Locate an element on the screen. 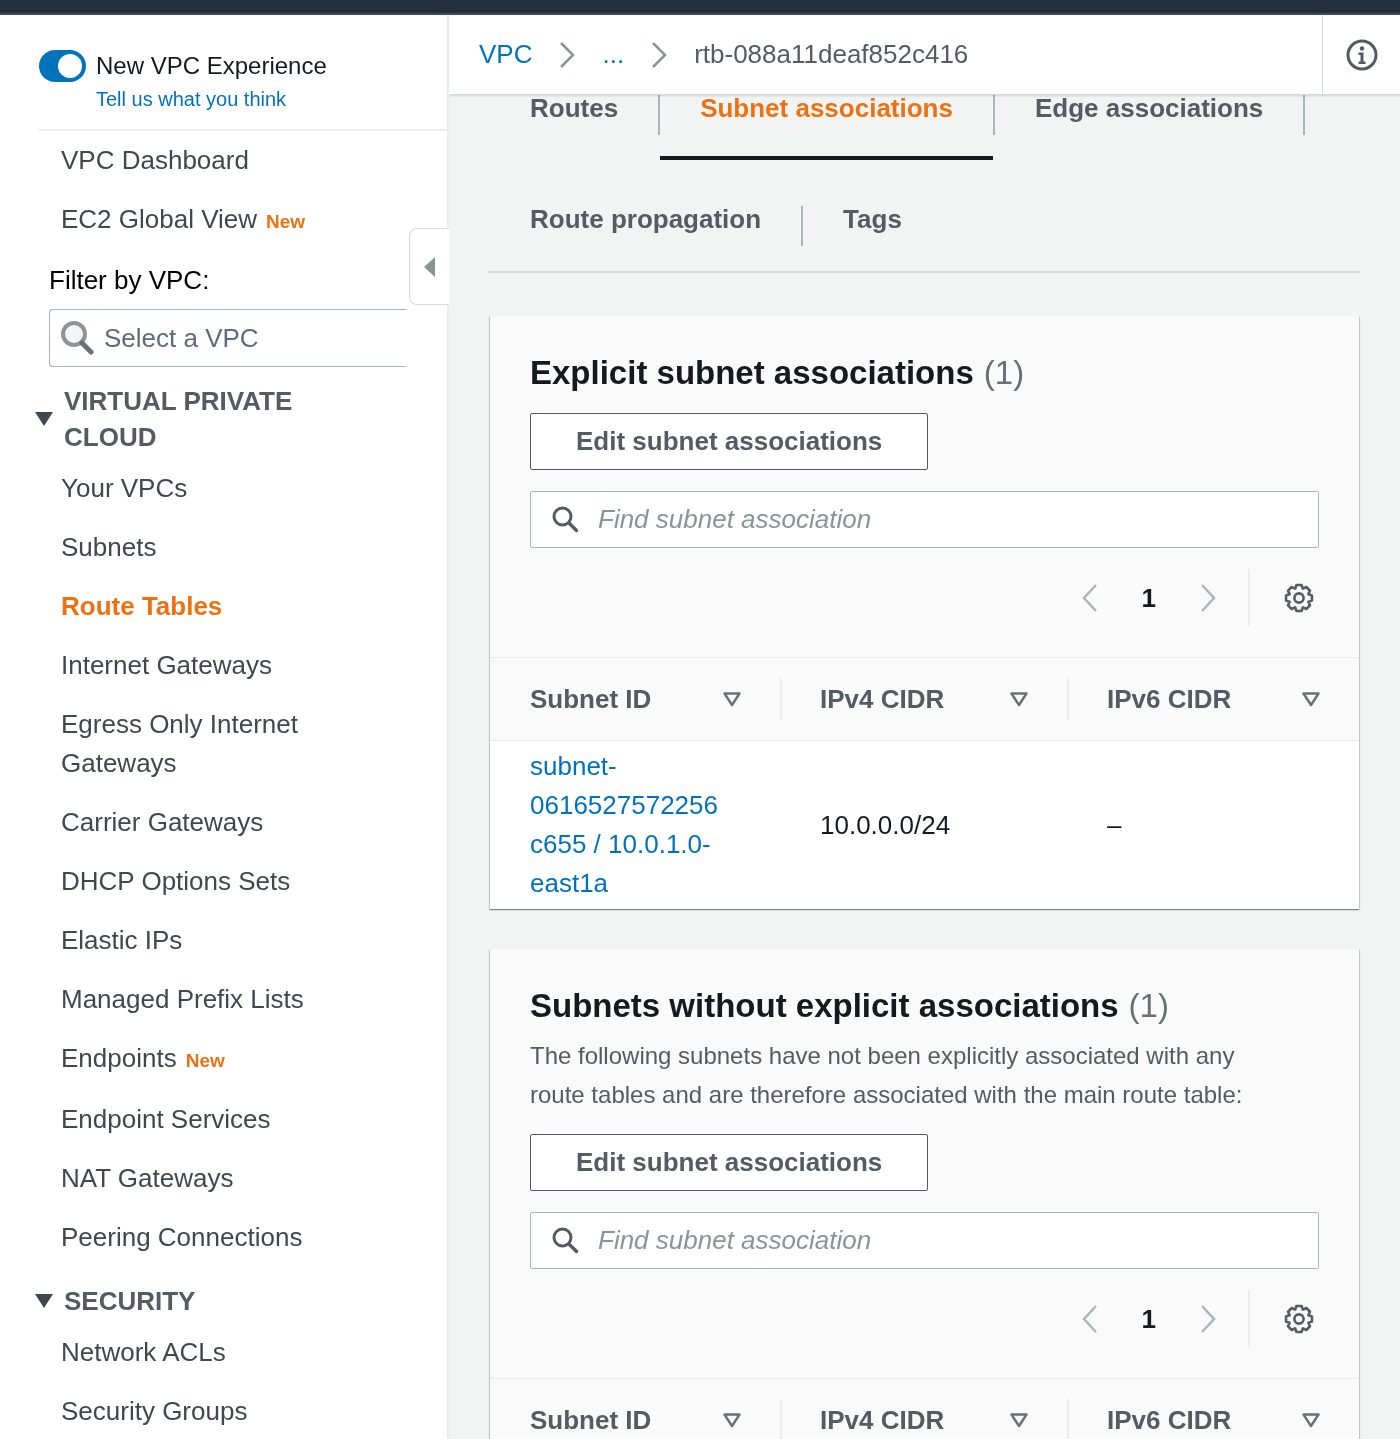  nav-link: Internet Gateways is located at coordinates (166, 665).